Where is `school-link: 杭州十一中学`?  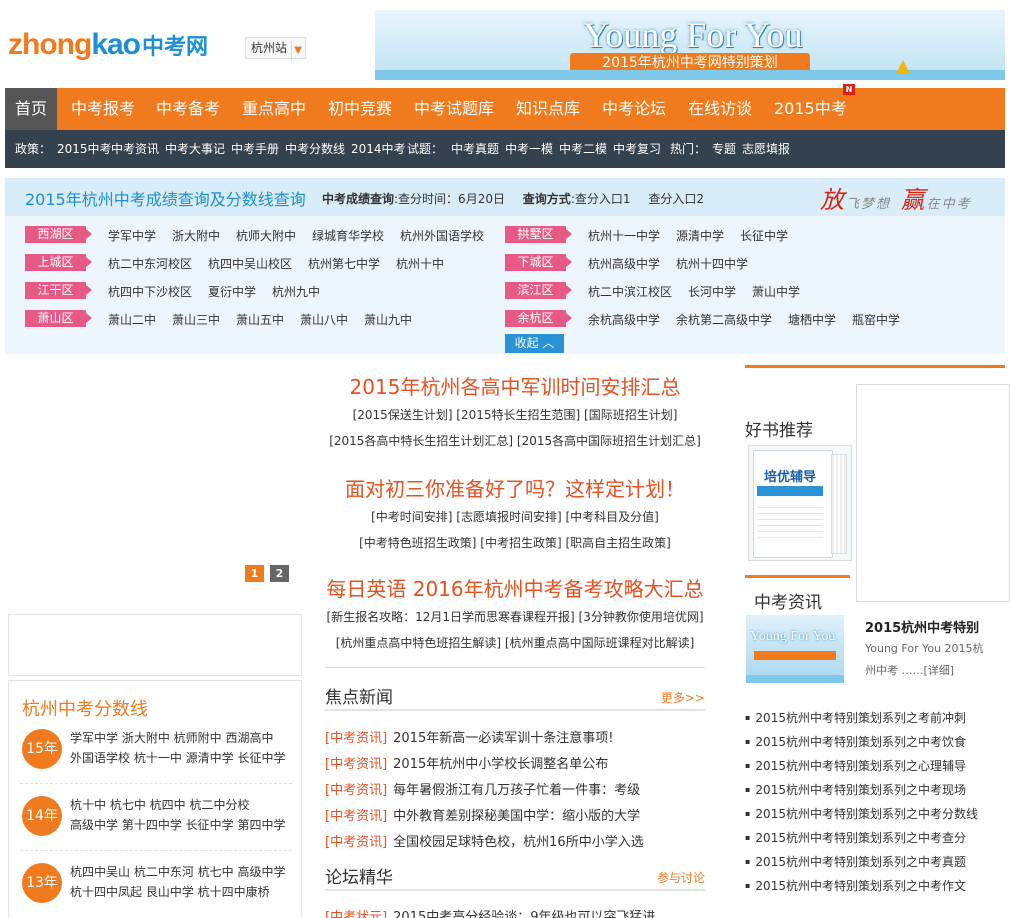
school-link: 杭州十一中学 is located at coordinates (624, 235).